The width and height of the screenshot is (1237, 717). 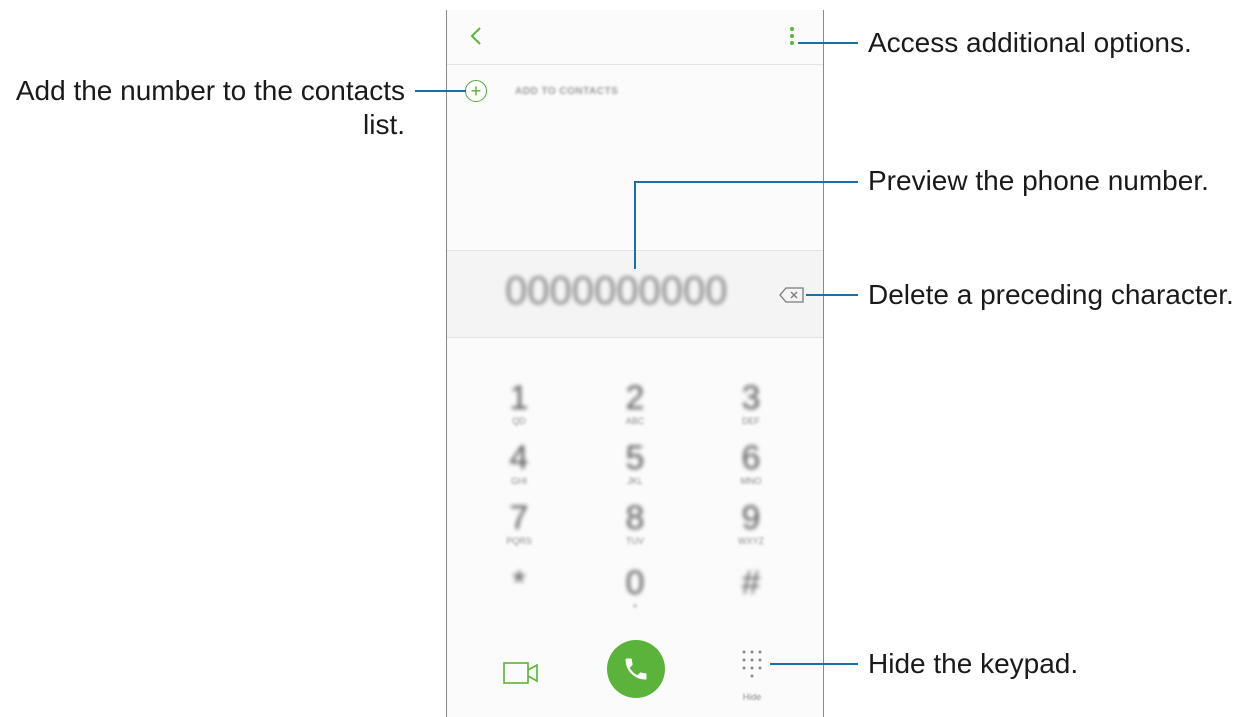 I want to click on key-digit: 3, so click(x=751, y=398).